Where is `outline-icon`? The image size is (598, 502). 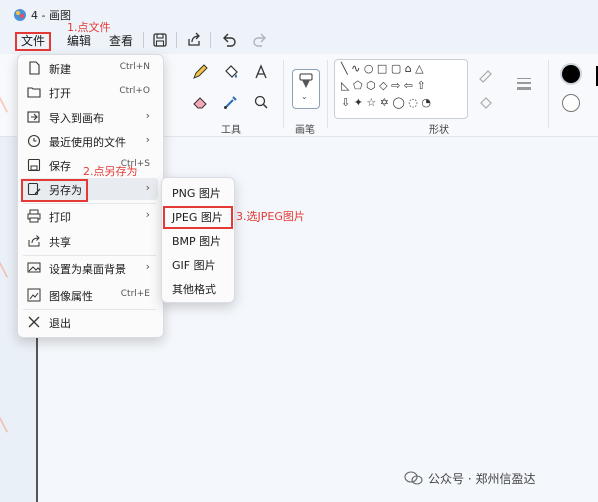 outline-icon is located at coordinates (486, 76).